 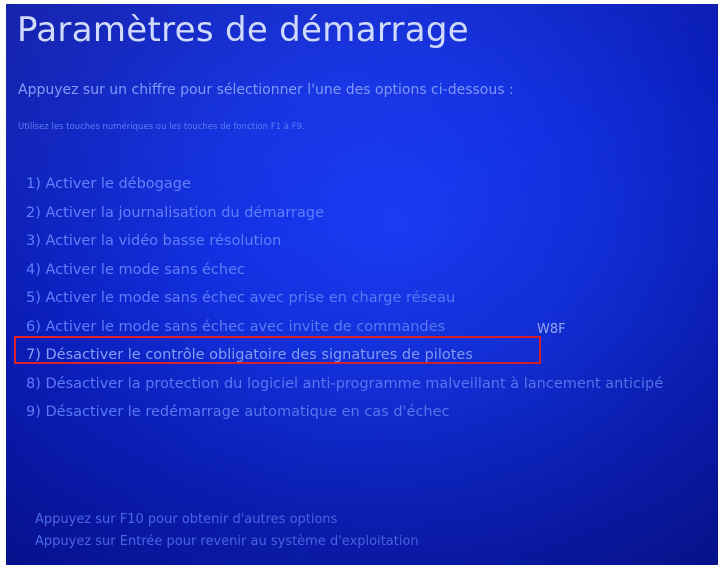 I want to click on highlight-box, so click(x=277, y=350).